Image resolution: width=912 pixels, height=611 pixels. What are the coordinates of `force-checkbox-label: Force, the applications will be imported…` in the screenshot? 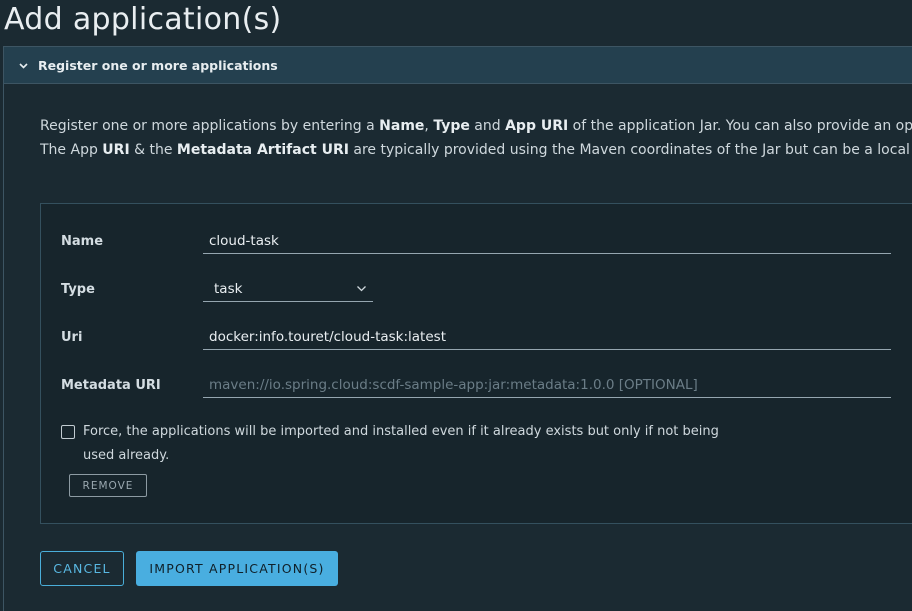 It's located at (408, 444).